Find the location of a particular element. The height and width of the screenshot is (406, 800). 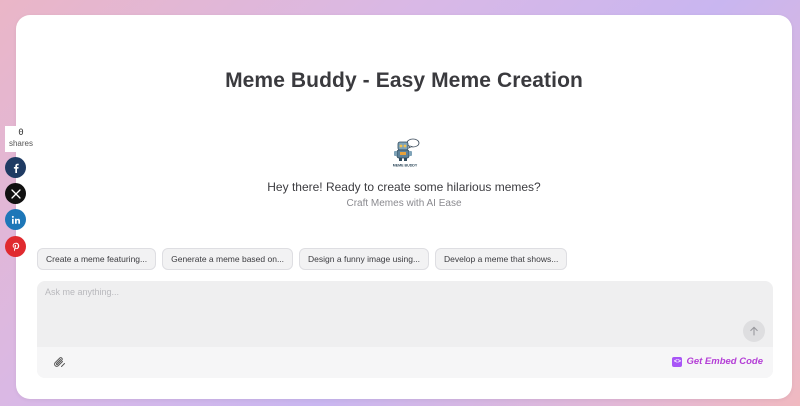

arrow-up-icon is located at coordinates (754, 331).